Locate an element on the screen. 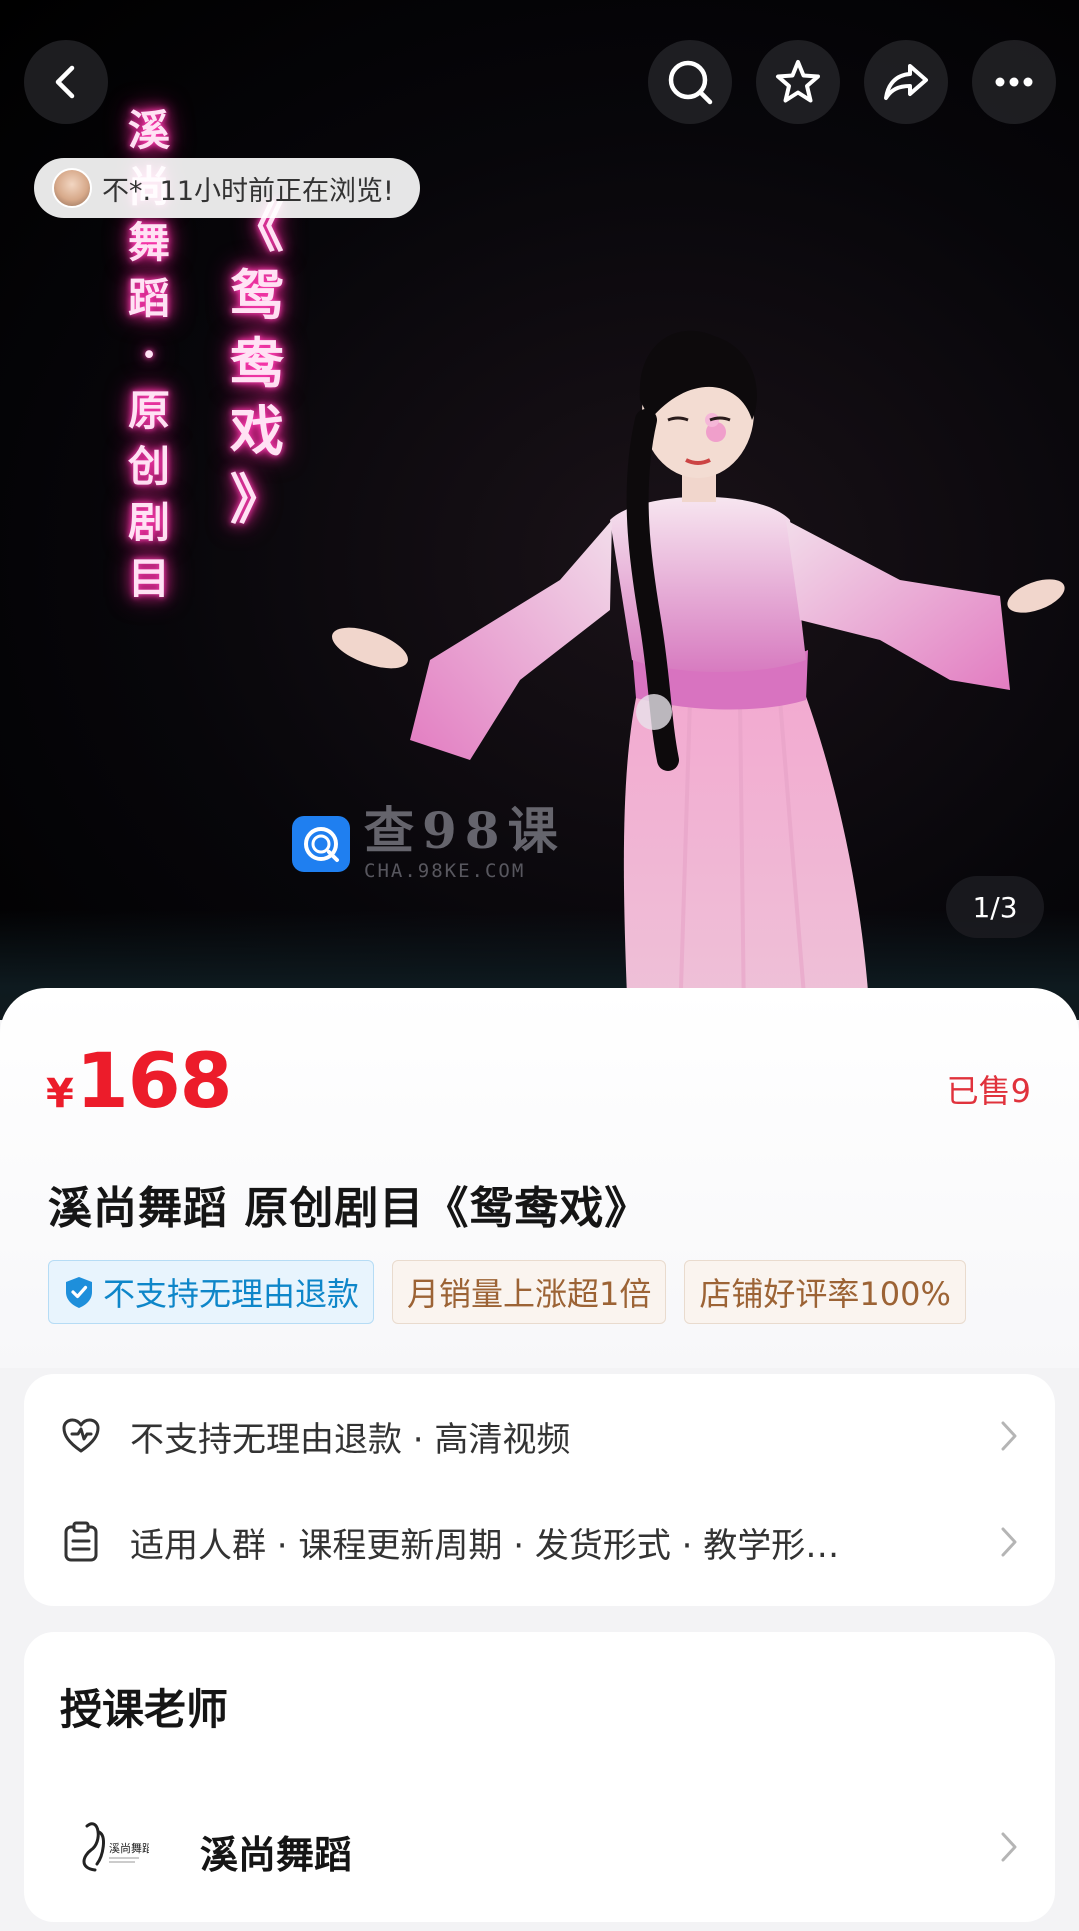 The width and height of the screenshot is (1079, 1931). price: ¥ 168 is located at coordinates (139, 1080).